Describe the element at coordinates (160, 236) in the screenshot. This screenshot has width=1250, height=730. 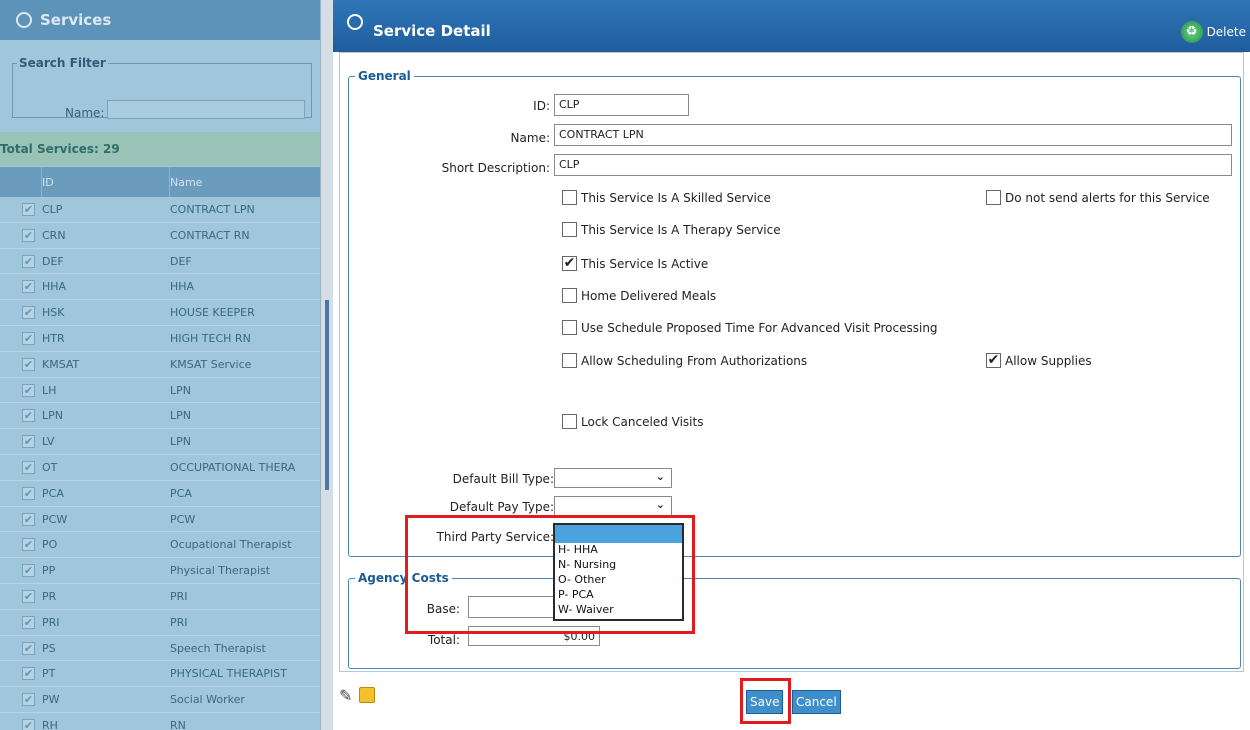
I see `table-row: ✔ CRN CONTRACT RN` at that location.